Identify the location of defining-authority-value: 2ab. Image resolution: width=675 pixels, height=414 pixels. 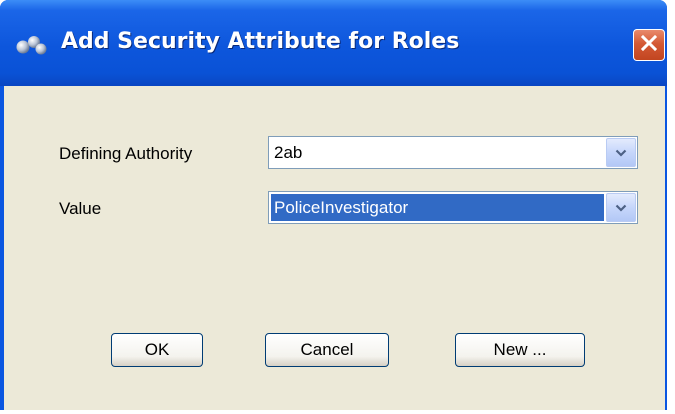
(288, 152).